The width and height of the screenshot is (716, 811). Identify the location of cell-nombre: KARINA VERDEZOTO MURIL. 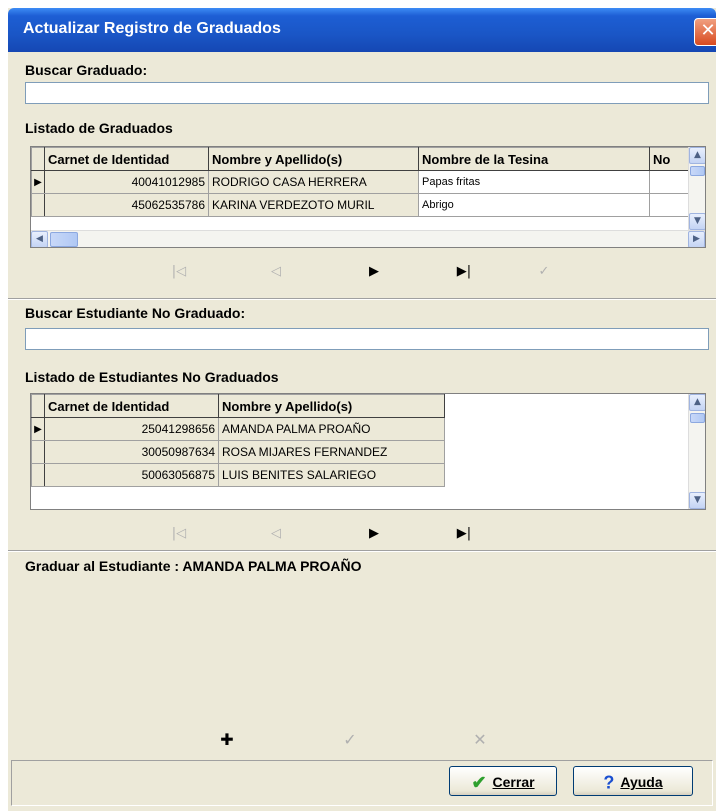
(313, 205).